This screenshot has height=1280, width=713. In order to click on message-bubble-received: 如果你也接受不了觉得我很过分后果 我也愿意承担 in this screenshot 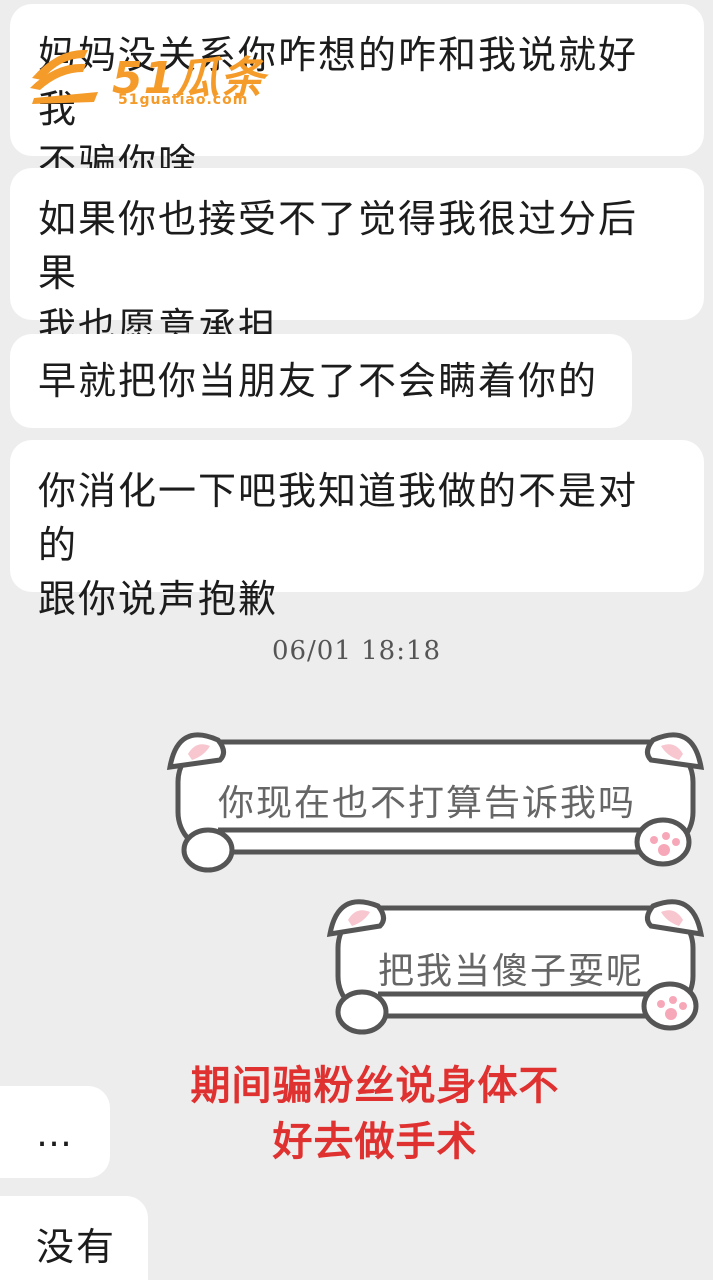, I will do `click(357, 258)`.